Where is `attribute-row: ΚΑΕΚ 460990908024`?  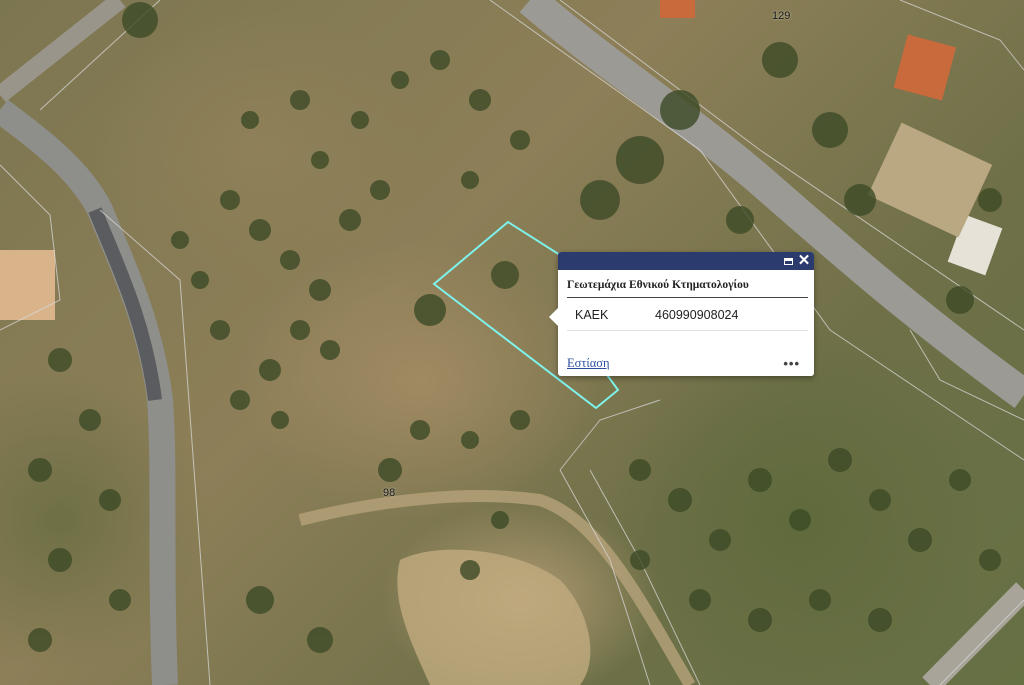
attribute-row: ΚΑΕΚ 460990908024 is located at coordinates (687, 314).